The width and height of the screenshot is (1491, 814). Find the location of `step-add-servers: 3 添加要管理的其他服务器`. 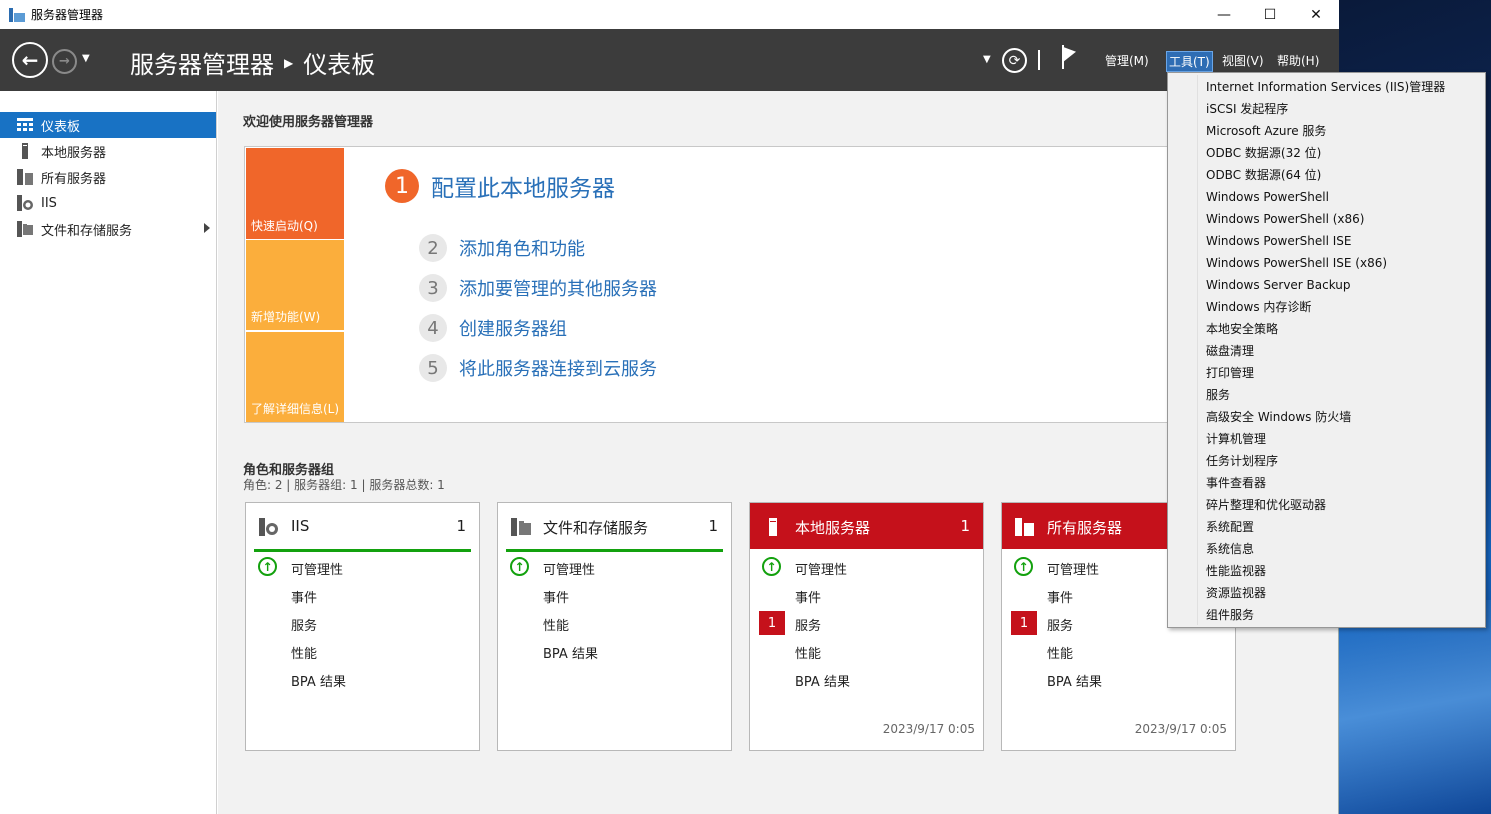

step-add-servers: 3 添加要管理的其他服务器 is located at coordinates (538, 288).